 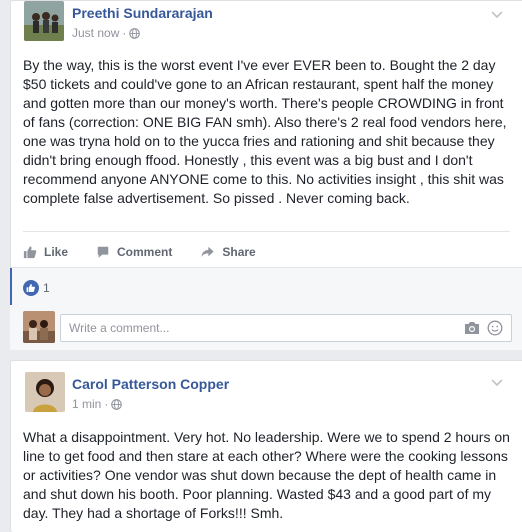 What do you see at coordinates (142, 13) in the screenshot?
I see `author-name: Preethi Sundararajan` at bounding box center [142, 13].